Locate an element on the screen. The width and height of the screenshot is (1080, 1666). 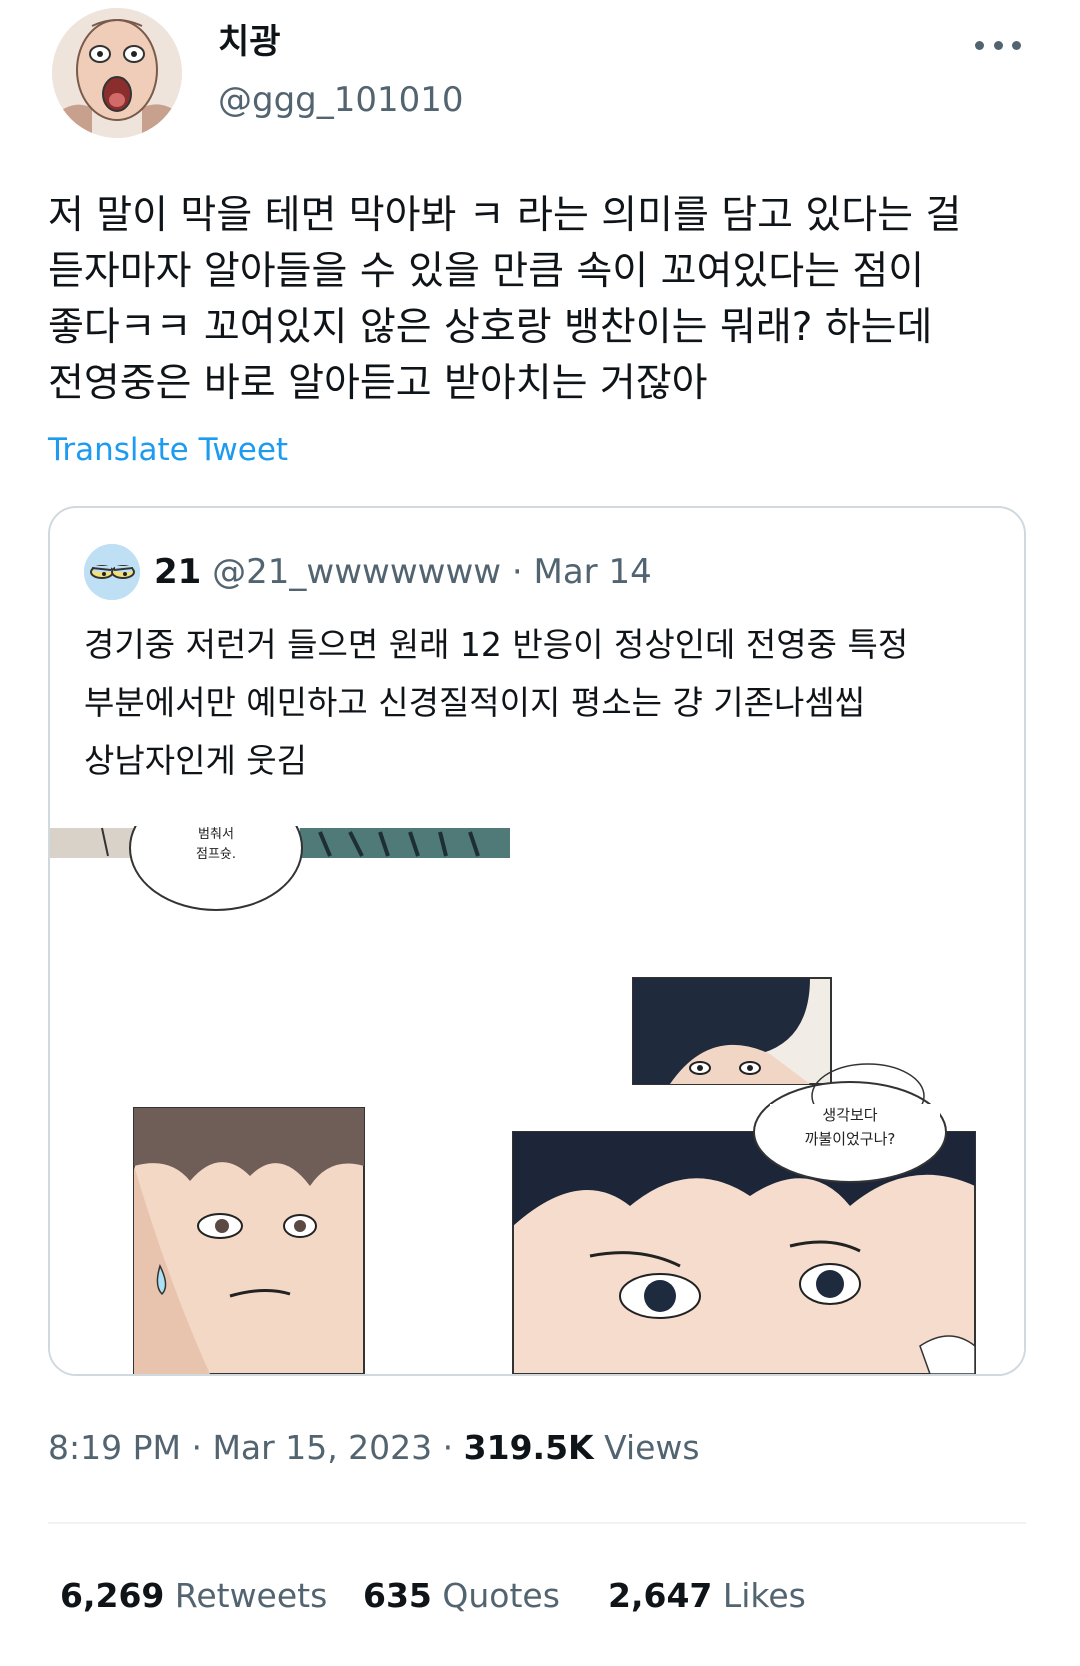
likes-stat: 2,647 Likes is located at coordinates (707, 1596).